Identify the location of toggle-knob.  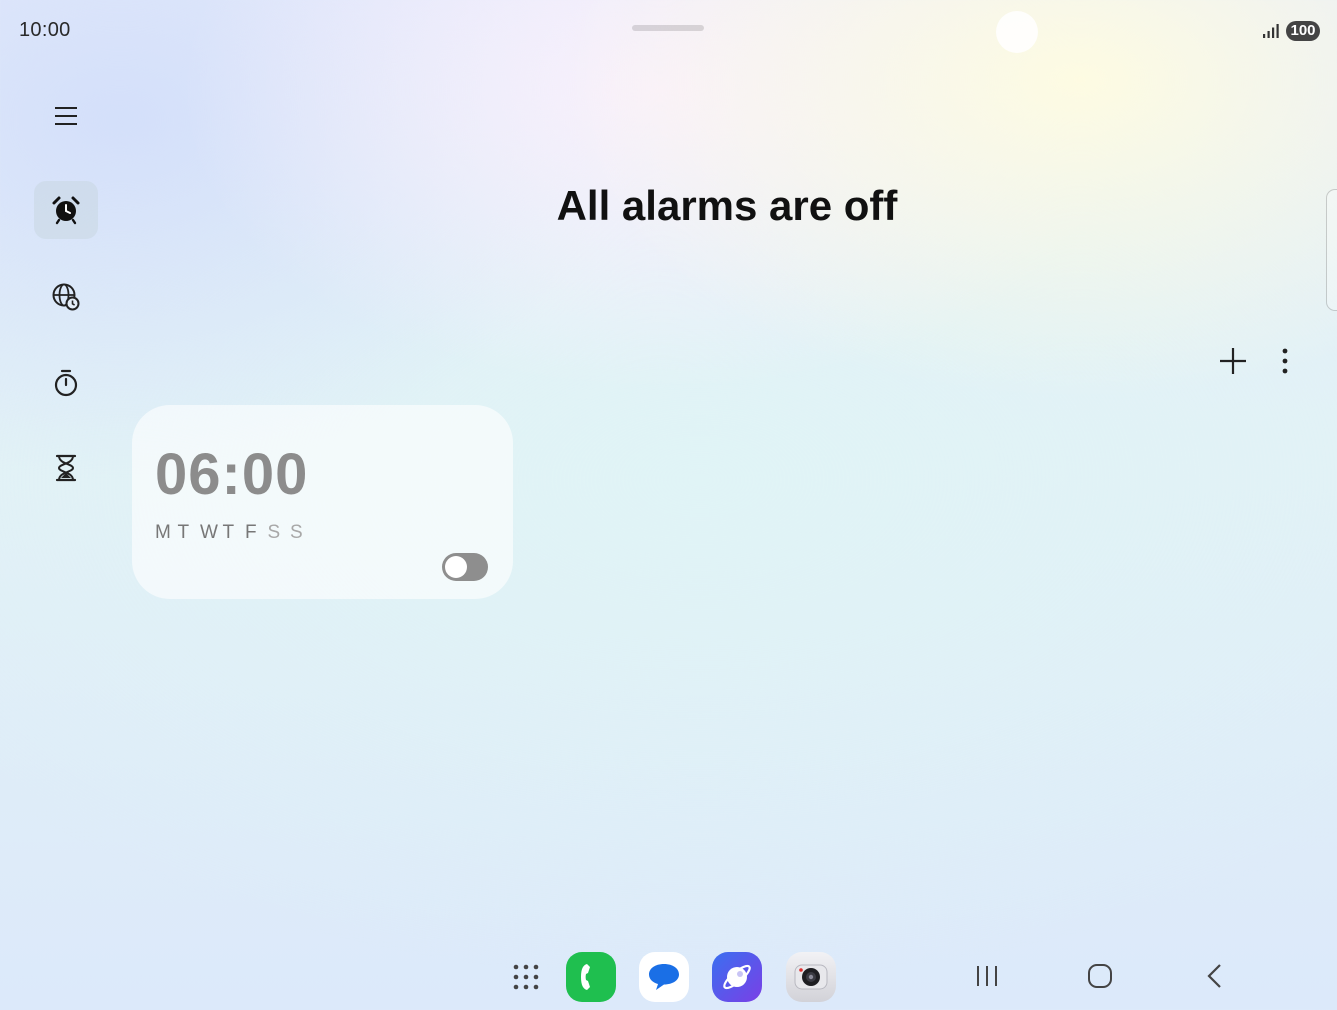
(456, 567).